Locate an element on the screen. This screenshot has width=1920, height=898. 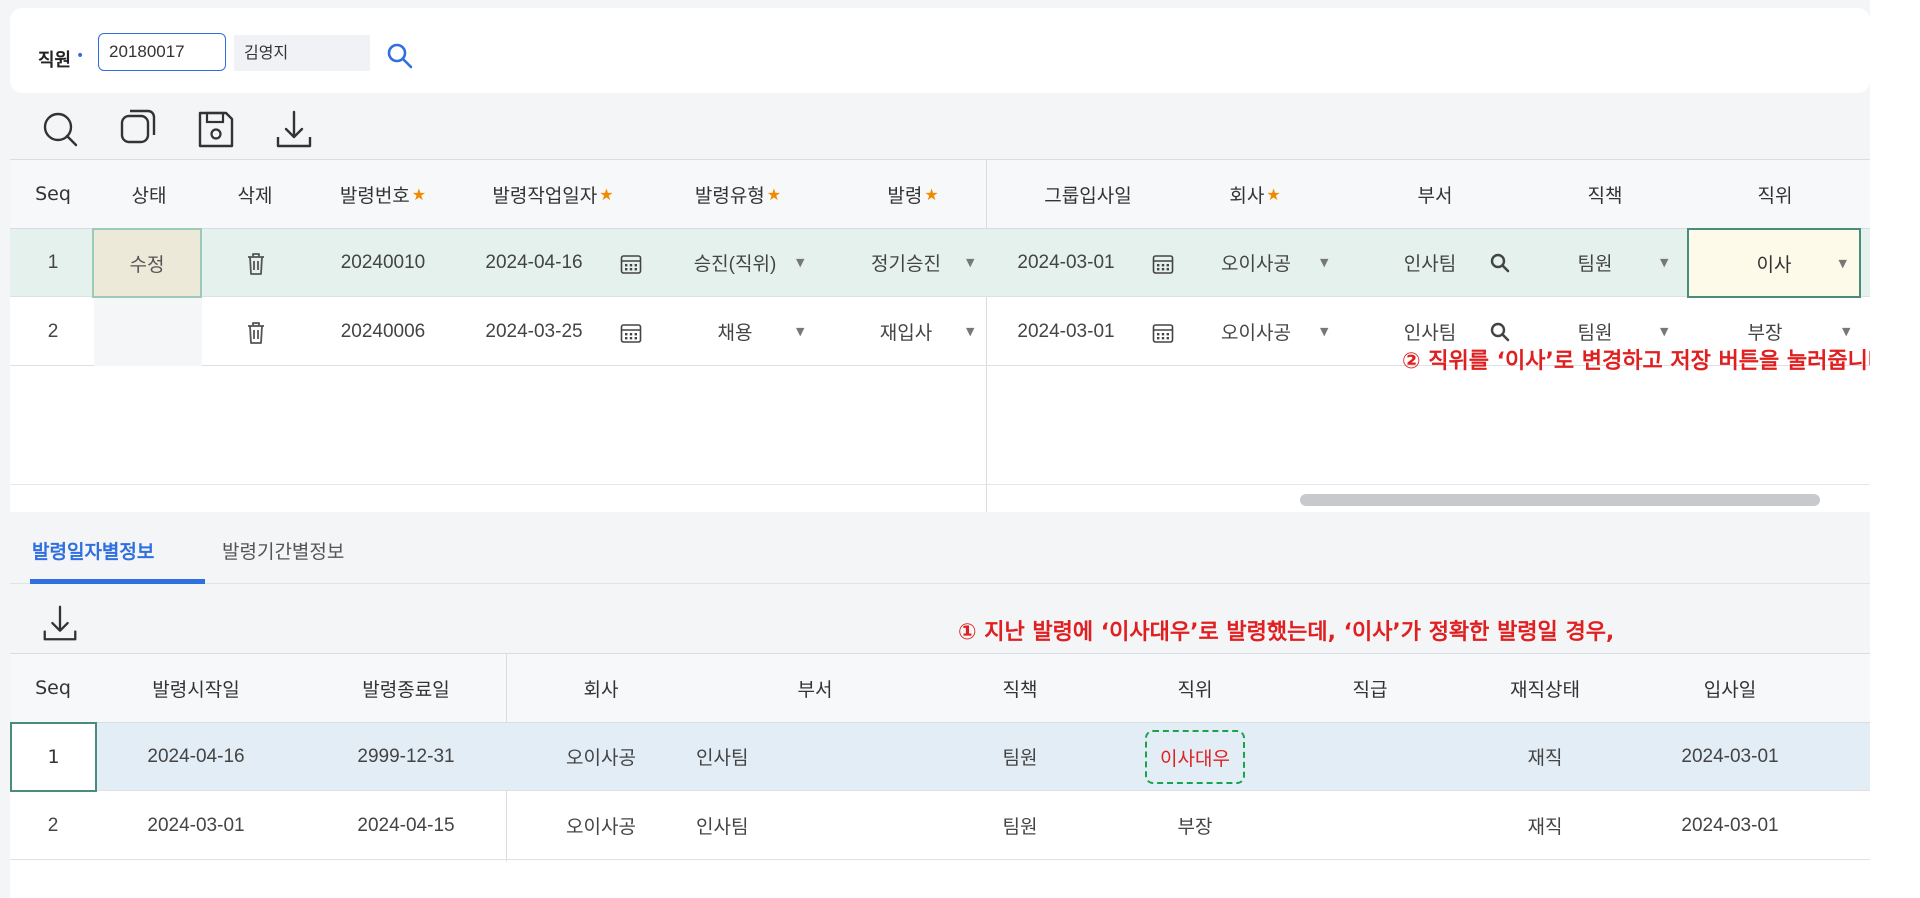
employee-label: 직원 is located at coordinates (55, 60).